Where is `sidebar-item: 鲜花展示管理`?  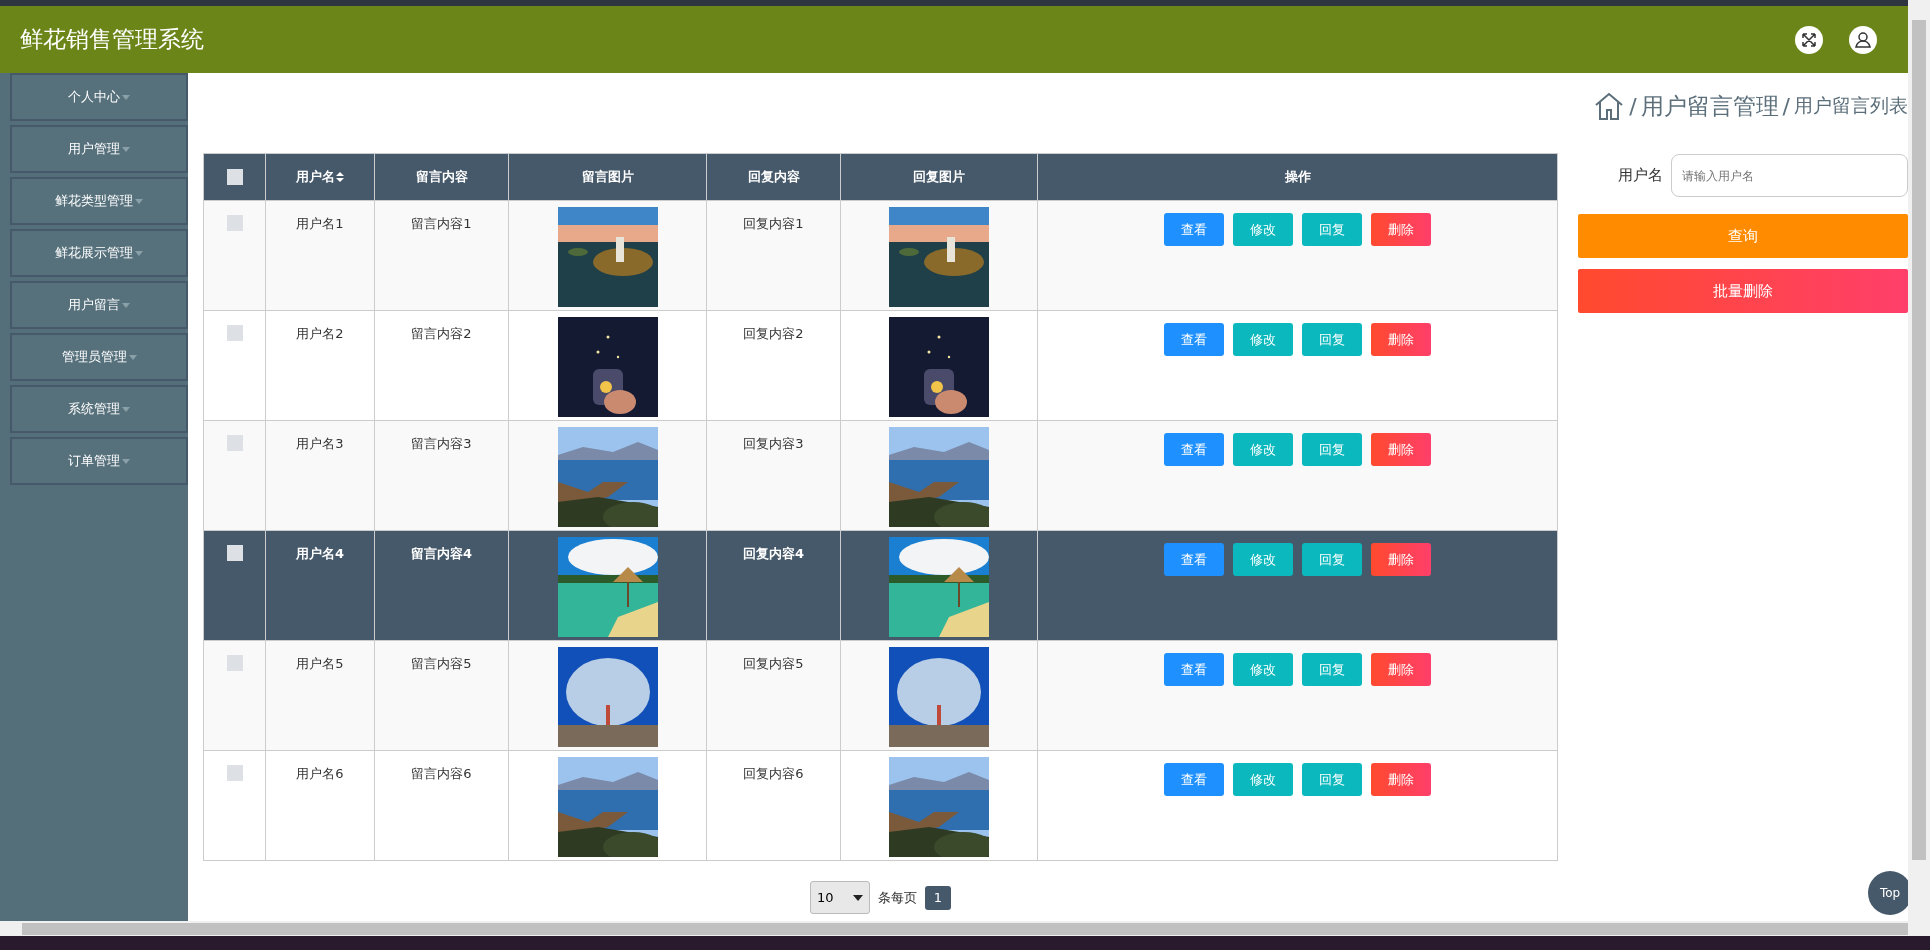
sidebar-item: 鲜花展示管理 is located at coordinates (99, 253).